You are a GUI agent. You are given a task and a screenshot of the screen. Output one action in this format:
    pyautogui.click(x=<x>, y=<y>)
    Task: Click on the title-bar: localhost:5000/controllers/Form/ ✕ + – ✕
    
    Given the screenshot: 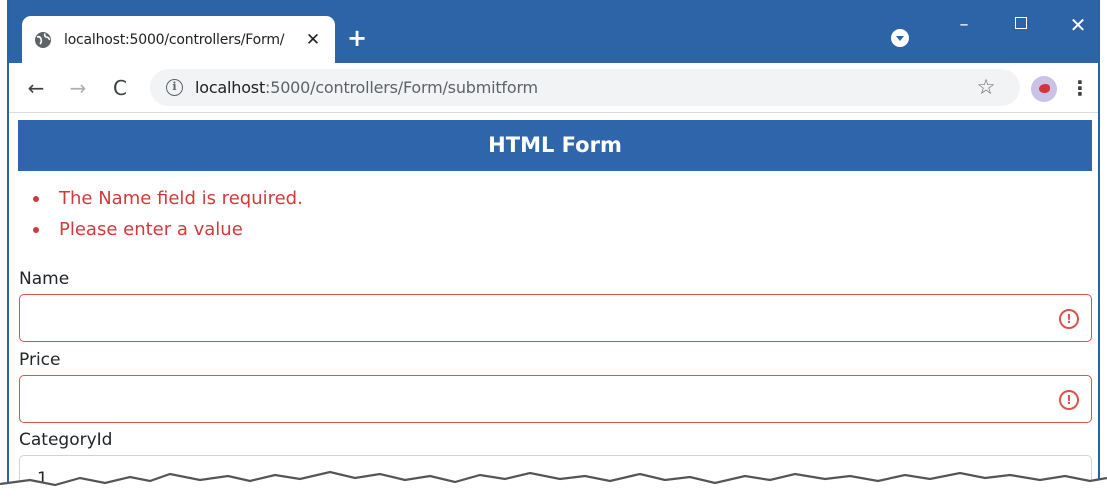 What is the action you would take?
    pyautogui.click(x=553, y=31)
    